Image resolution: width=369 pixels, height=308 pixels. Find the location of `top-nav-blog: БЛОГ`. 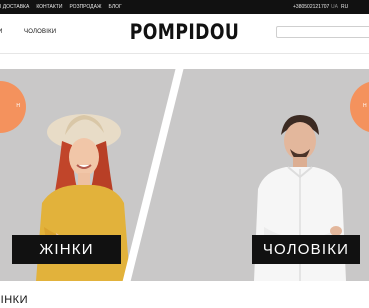

top-nav-blog: БЛОГ is located at coordinates (115, 7).